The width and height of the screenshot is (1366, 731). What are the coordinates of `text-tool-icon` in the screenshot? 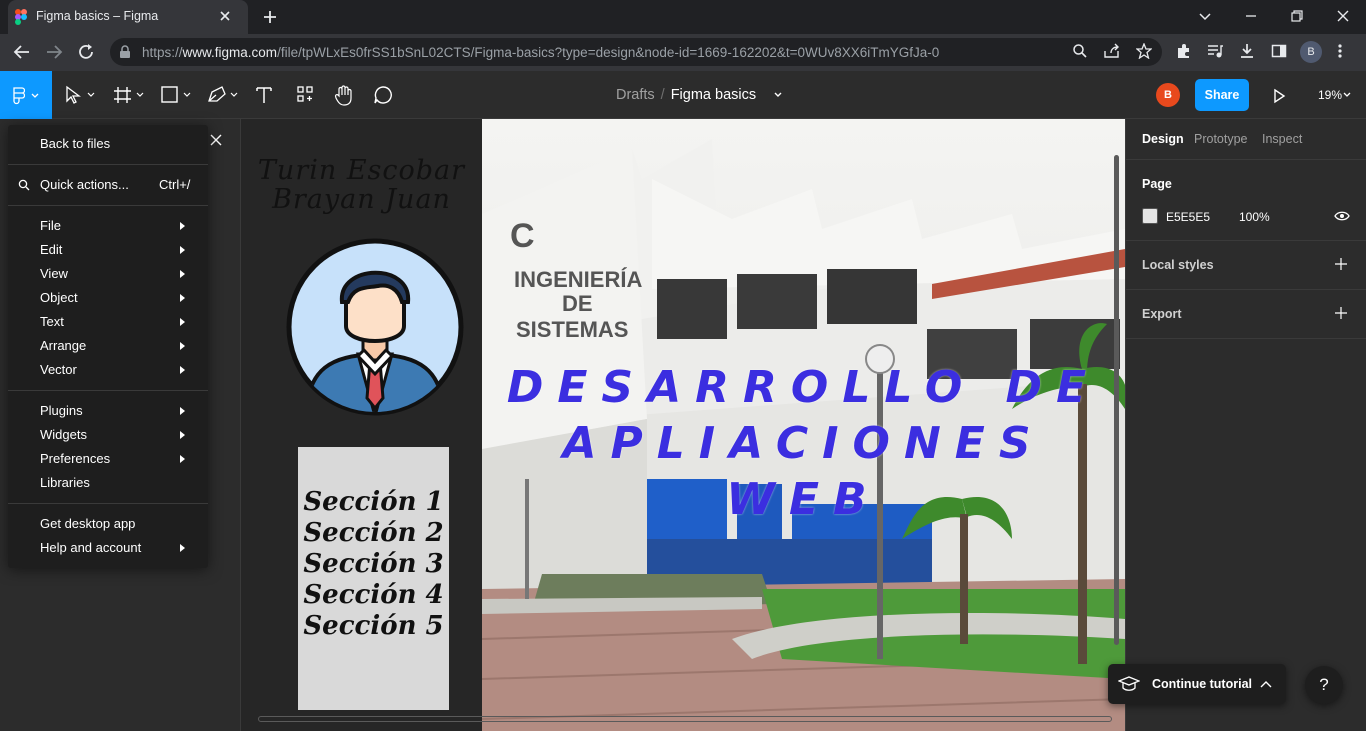 It's located at (264, 95).